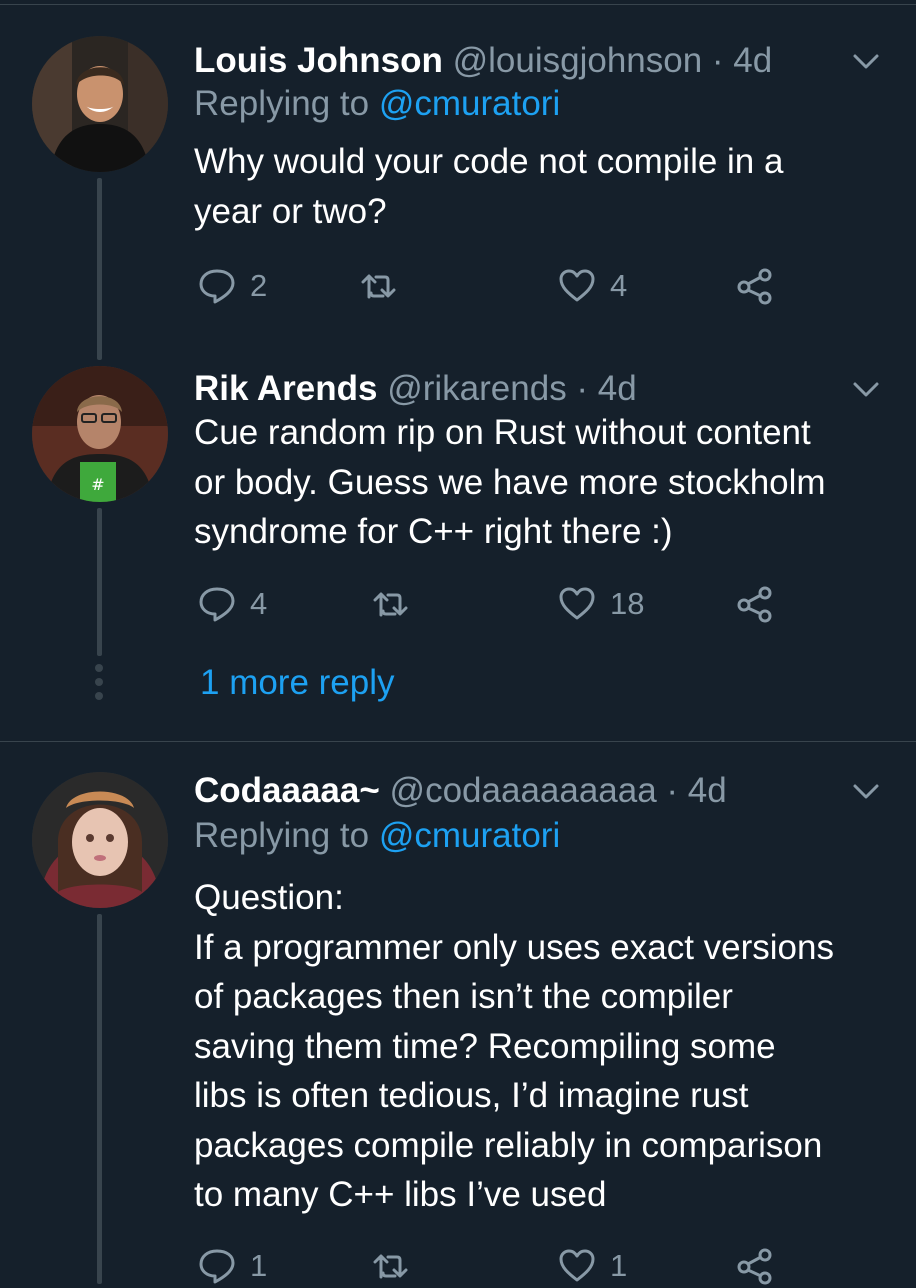 Image resolution: width=916 pixels, height=1288 pixels. Describe the element at coordinates (269, 897) in the screenshot. I see `tweet-text-line: Question:` at that location.